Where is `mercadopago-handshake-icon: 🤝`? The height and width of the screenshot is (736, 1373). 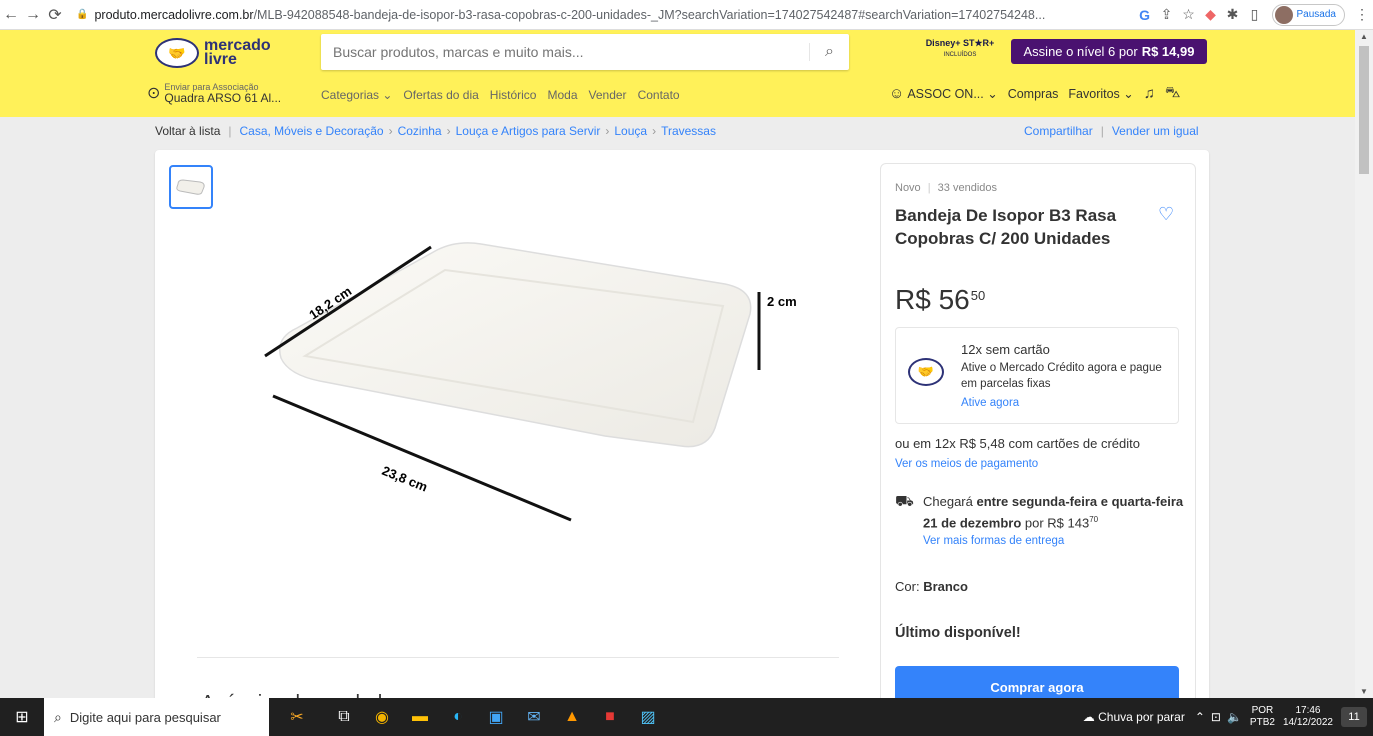
mercadopago-handshake-icon: 🤝 is located at coordinates (926, 372).